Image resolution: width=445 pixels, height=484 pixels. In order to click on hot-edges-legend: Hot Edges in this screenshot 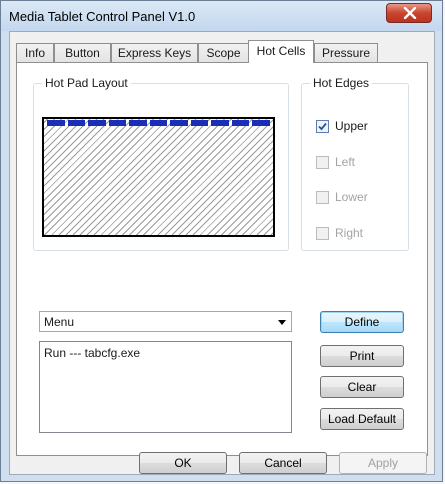, I will do `click(341, 83)`.